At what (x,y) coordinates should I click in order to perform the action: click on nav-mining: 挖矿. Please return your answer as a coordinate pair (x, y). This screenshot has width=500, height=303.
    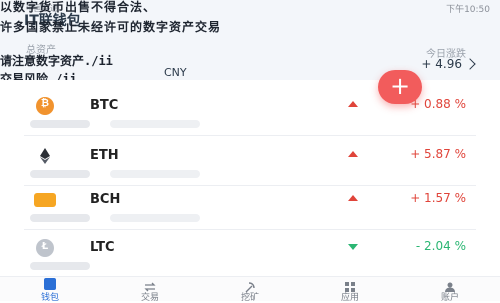
    Looking at the image, I should click on (250, 290).